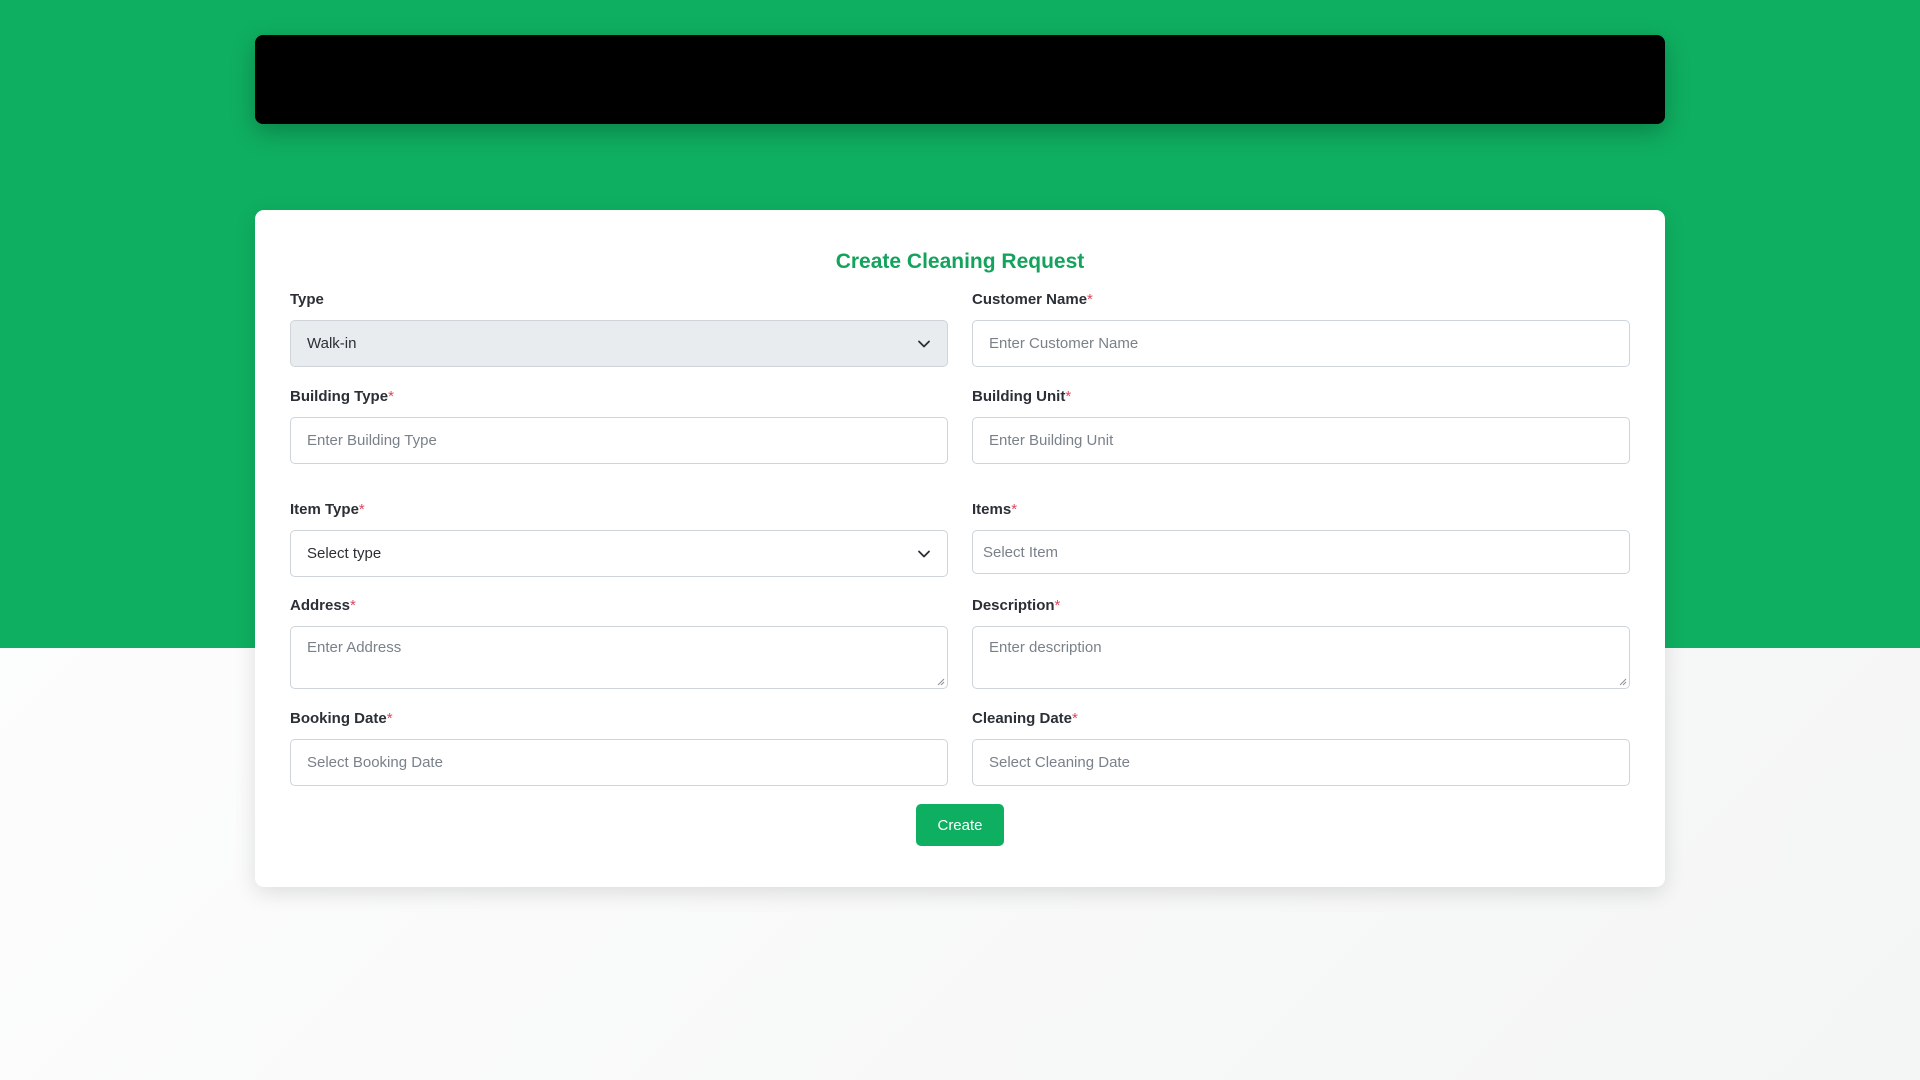 The image size is (1920, 1080). I want to click on booking-date-input: Select Booking Date, so click(619, 762).